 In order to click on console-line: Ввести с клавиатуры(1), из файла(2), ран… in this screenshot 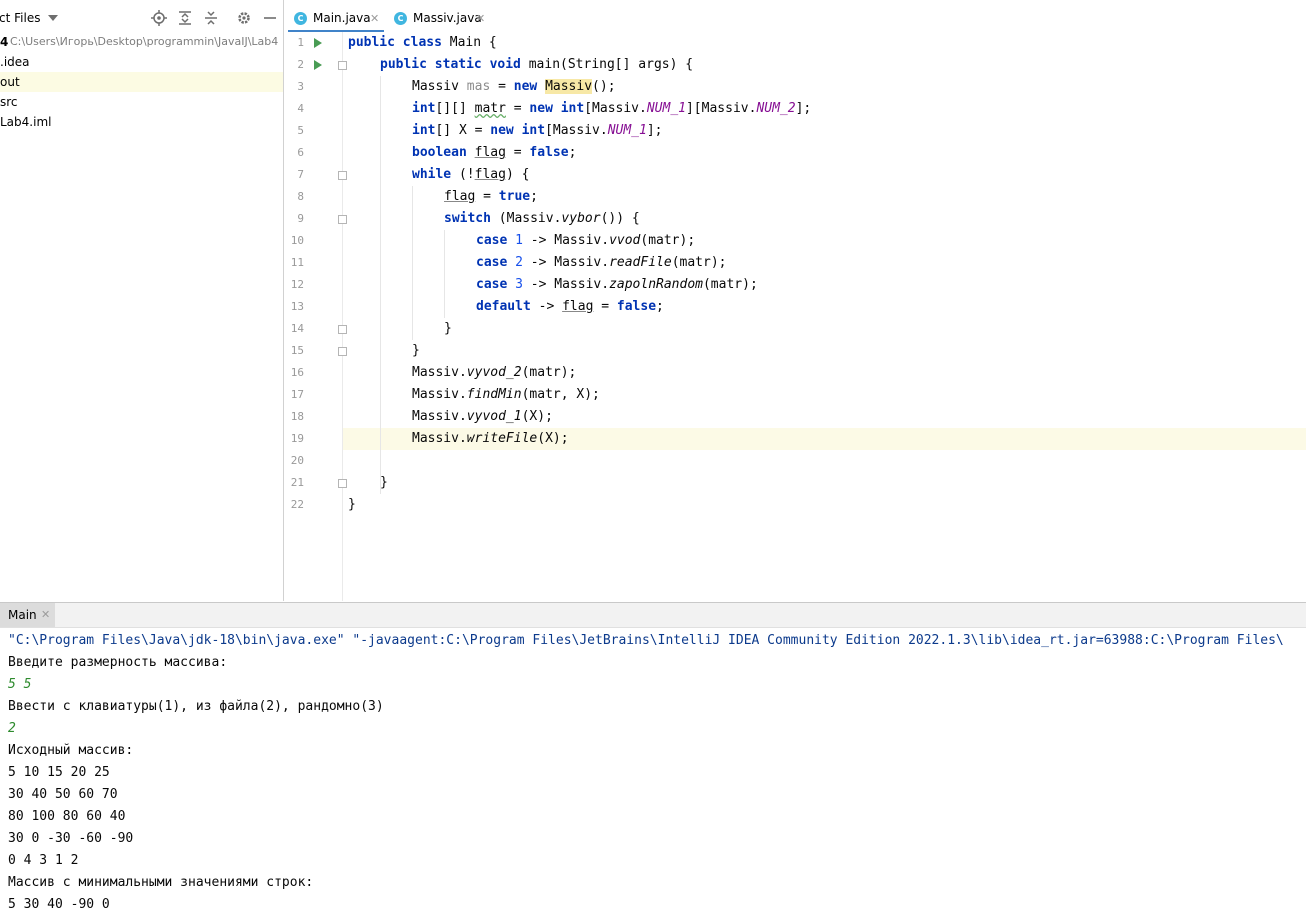, I will do `click(196, 706)`.